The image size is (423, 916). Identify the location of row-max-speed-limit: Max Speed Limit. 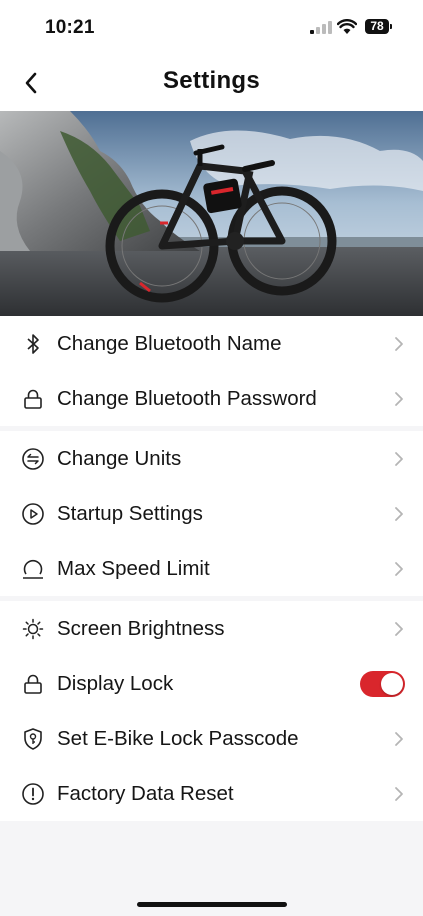
(211, 568).